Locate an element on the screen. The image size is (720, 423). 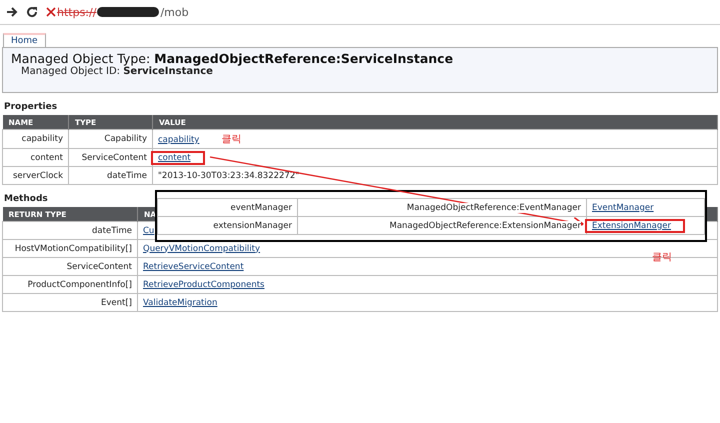
redaction-mark is located at coordinates (128, 12).